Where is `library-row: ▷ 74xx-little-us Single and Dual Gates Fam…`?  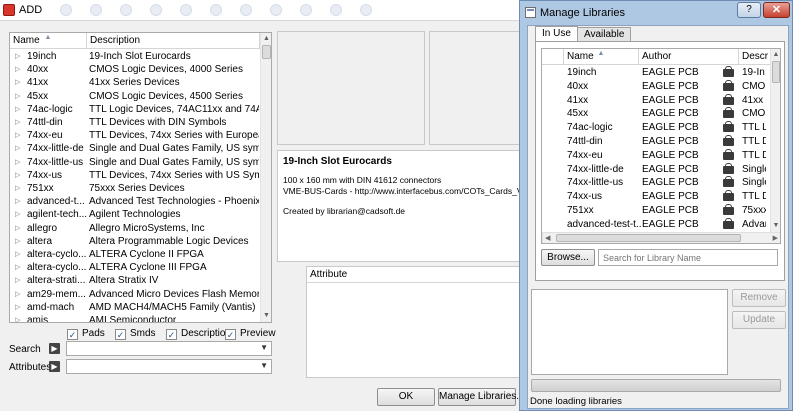 library-row: ▷ 74xx-little-us Single and Dual Gates Fam… is located at coordinates (135, 162).